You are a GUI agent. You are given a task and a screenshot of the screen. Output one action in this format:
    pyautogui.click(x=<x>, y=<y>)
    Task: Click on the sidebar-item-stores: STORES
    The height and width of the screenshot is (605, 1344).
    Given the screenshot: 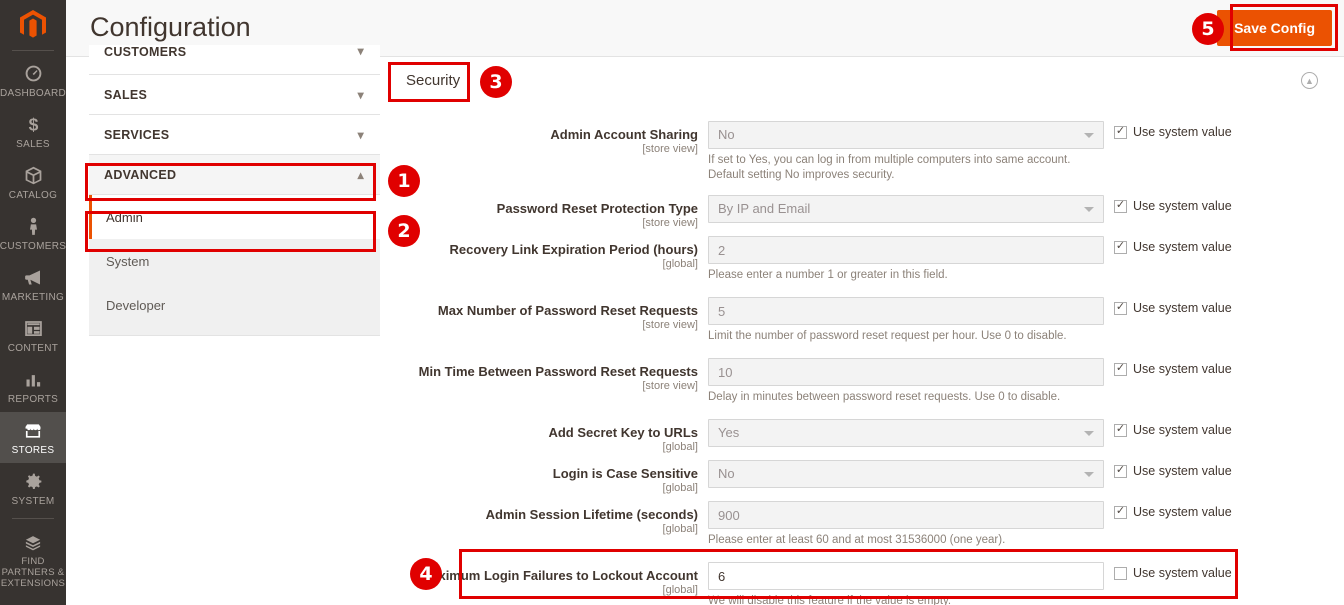 What is the action you would take?
    pyautogui.click(x=33, y=437)
    